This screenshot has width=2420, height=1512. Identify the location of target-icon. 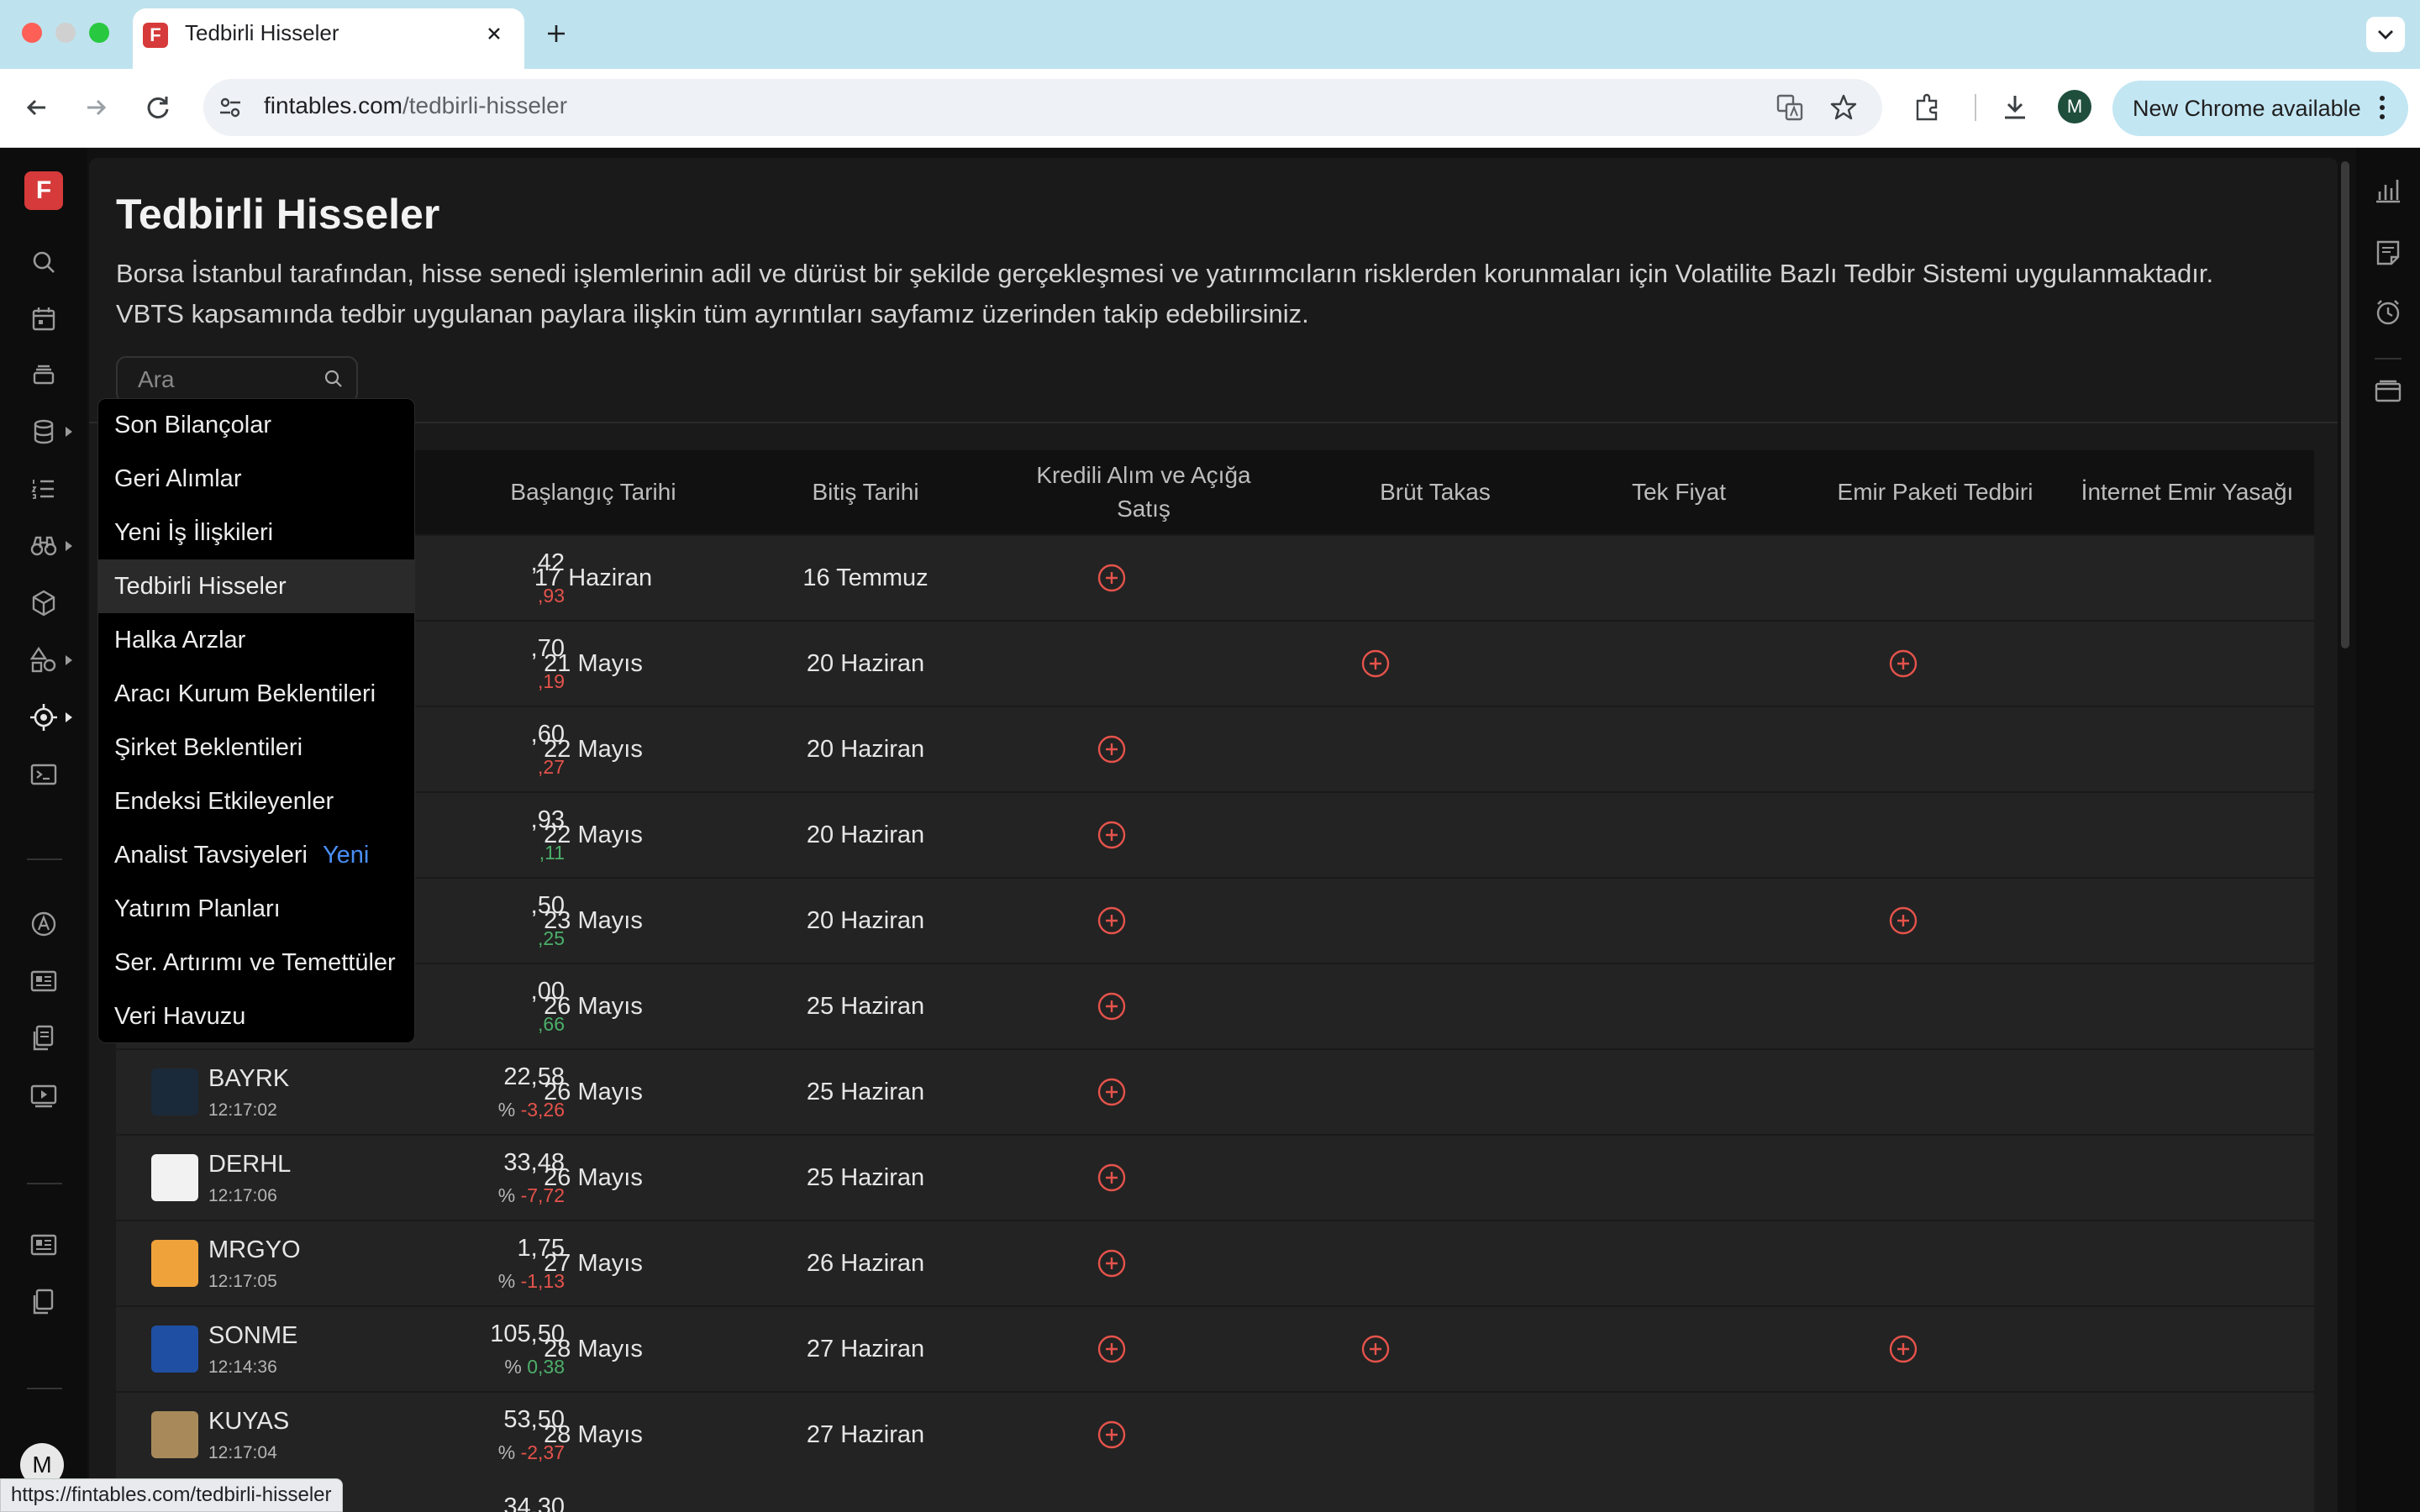
(43, 717).